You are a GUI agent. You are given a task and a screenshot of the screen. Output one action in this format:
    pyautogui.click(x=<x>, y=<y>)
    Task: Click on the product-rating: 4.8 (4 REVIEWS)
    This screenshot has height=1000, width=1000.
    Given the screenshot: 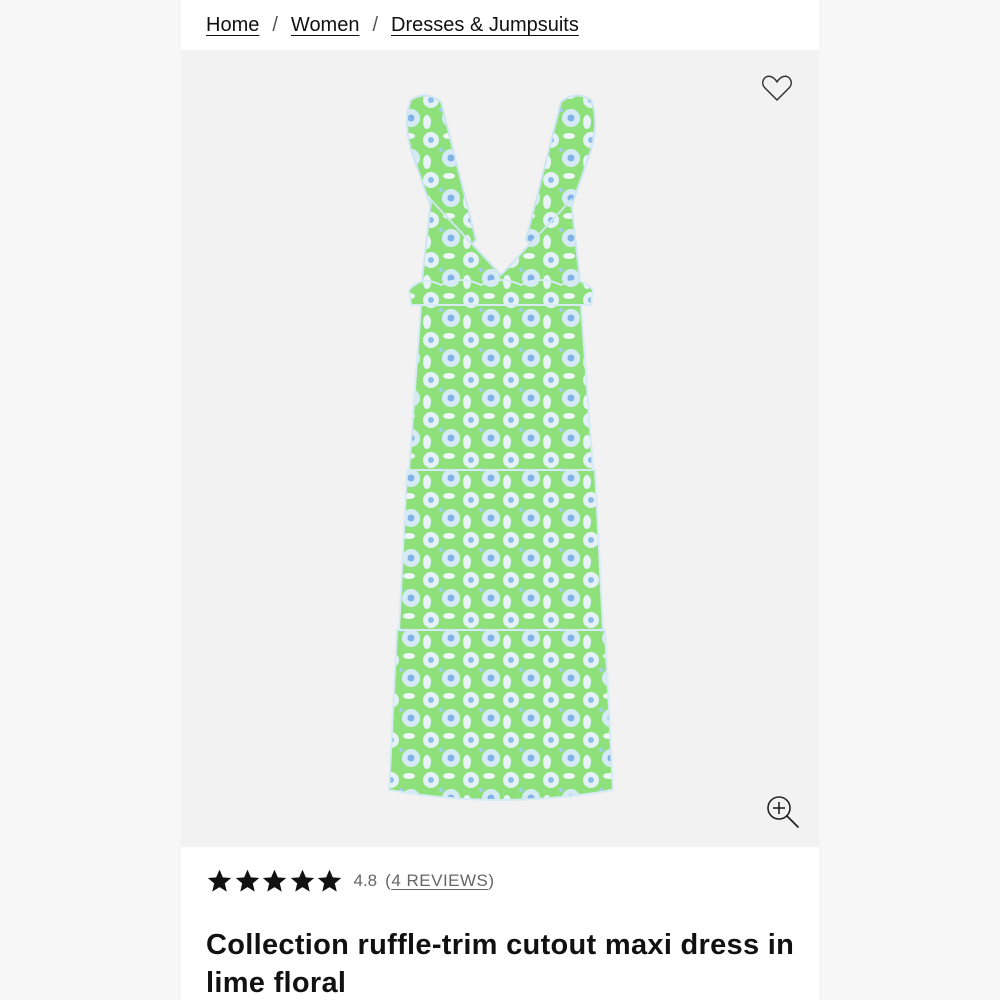 What is the action you would take?
    pyautogui.click(x=350, y=881)
    